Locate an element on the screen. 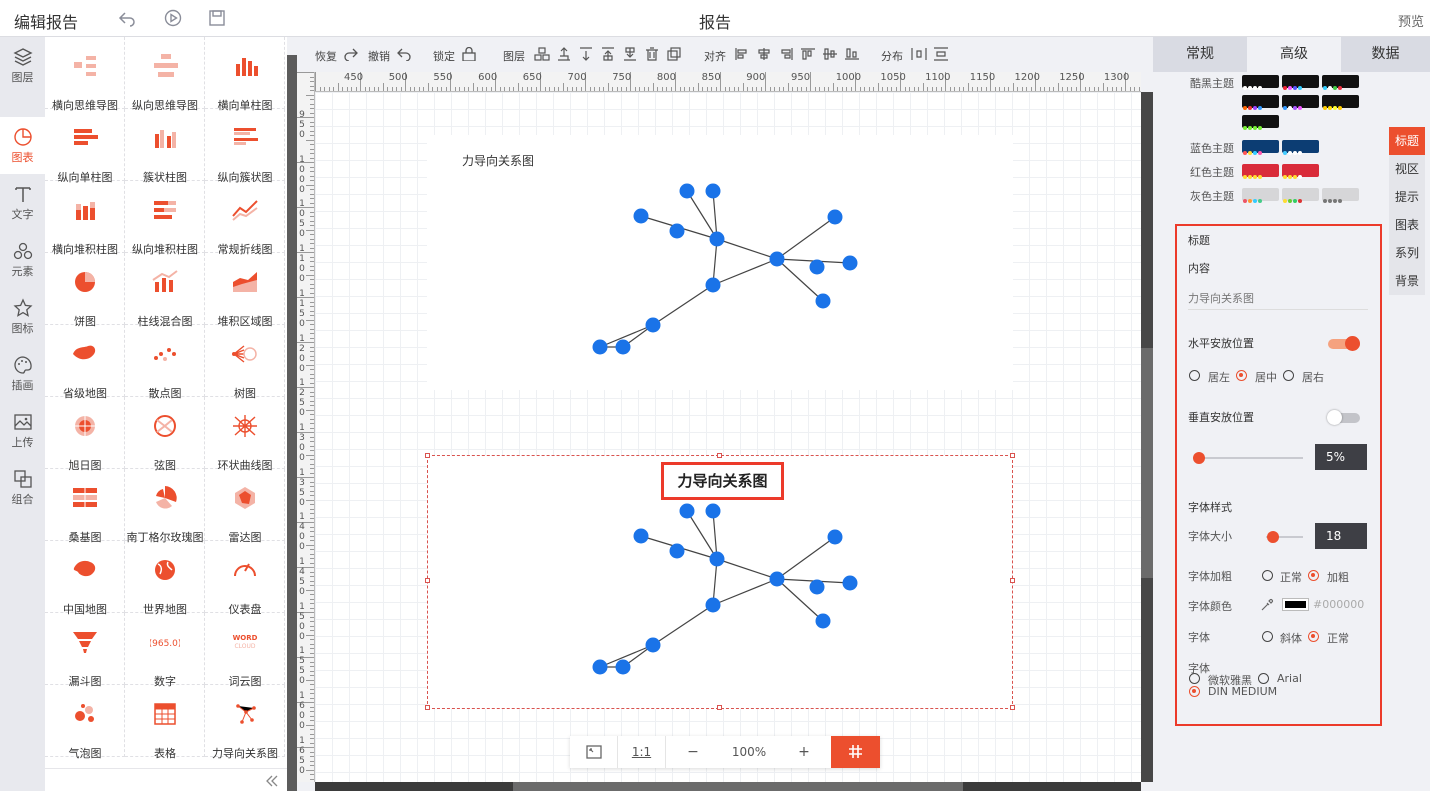  align-top-icon is located at coordinates (808, 54).